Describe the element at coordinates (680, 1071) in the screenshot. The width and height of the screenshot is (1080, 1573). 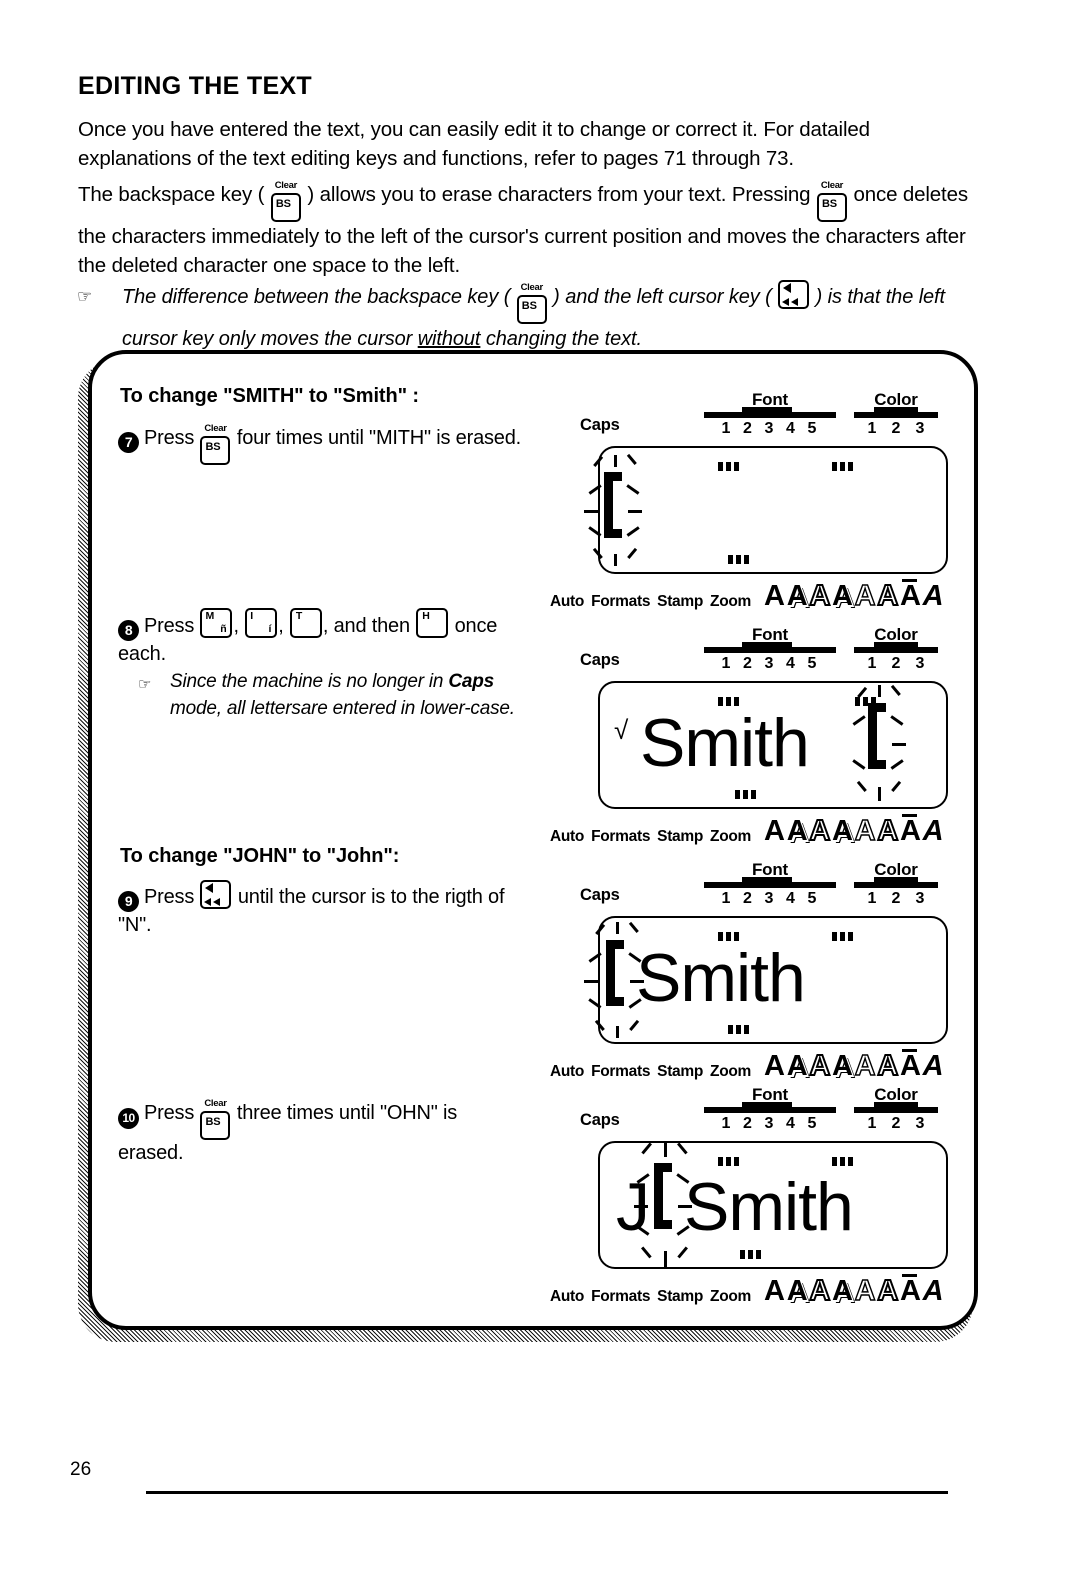
I see `indicator-stamp: Stamp` at that location.